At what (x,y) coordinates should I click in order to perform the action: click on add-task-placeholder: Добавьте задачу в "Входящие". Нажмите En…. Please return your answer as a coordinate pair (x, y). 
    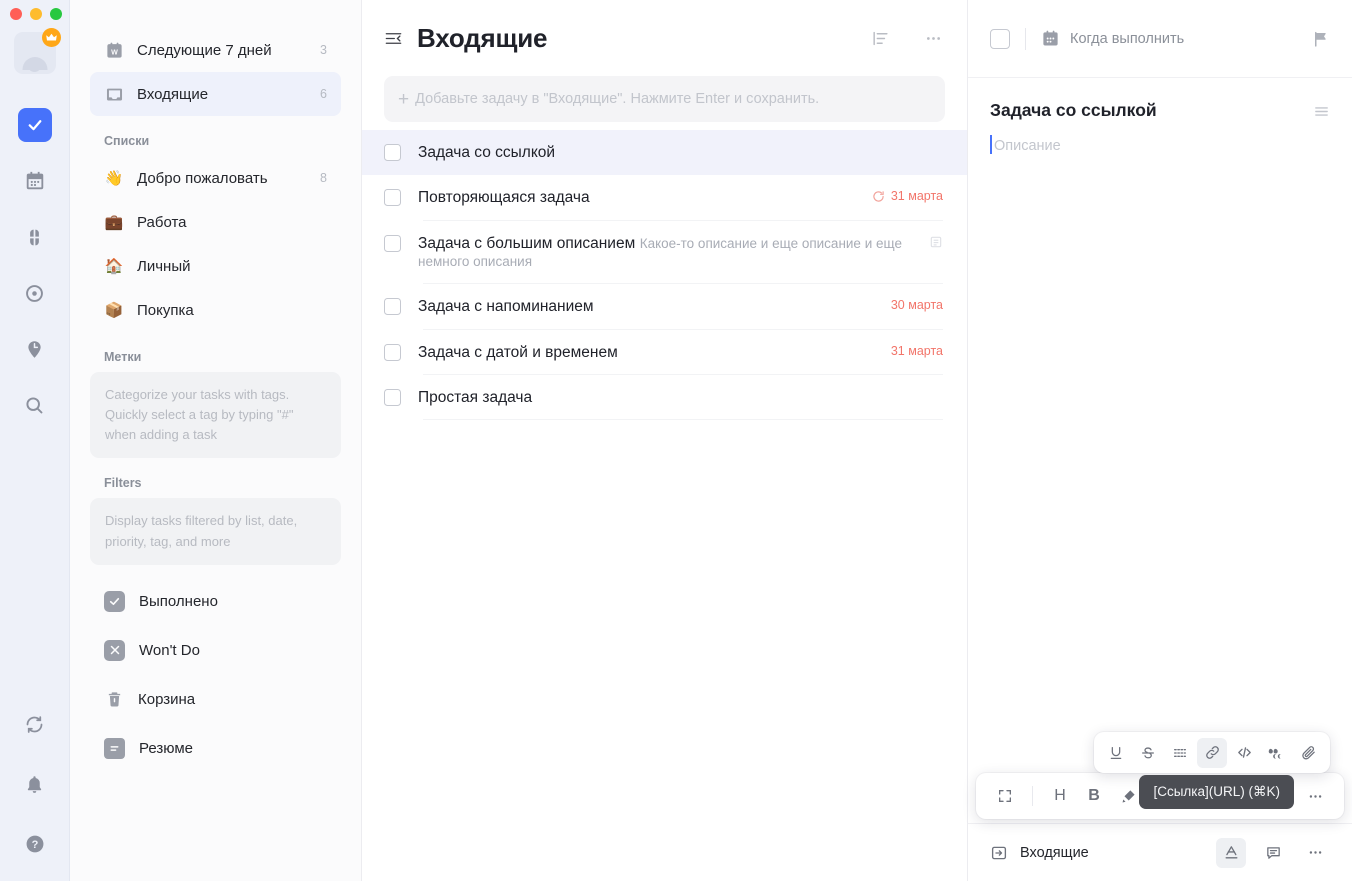
    Looking at the image, I should click on (617, 99).